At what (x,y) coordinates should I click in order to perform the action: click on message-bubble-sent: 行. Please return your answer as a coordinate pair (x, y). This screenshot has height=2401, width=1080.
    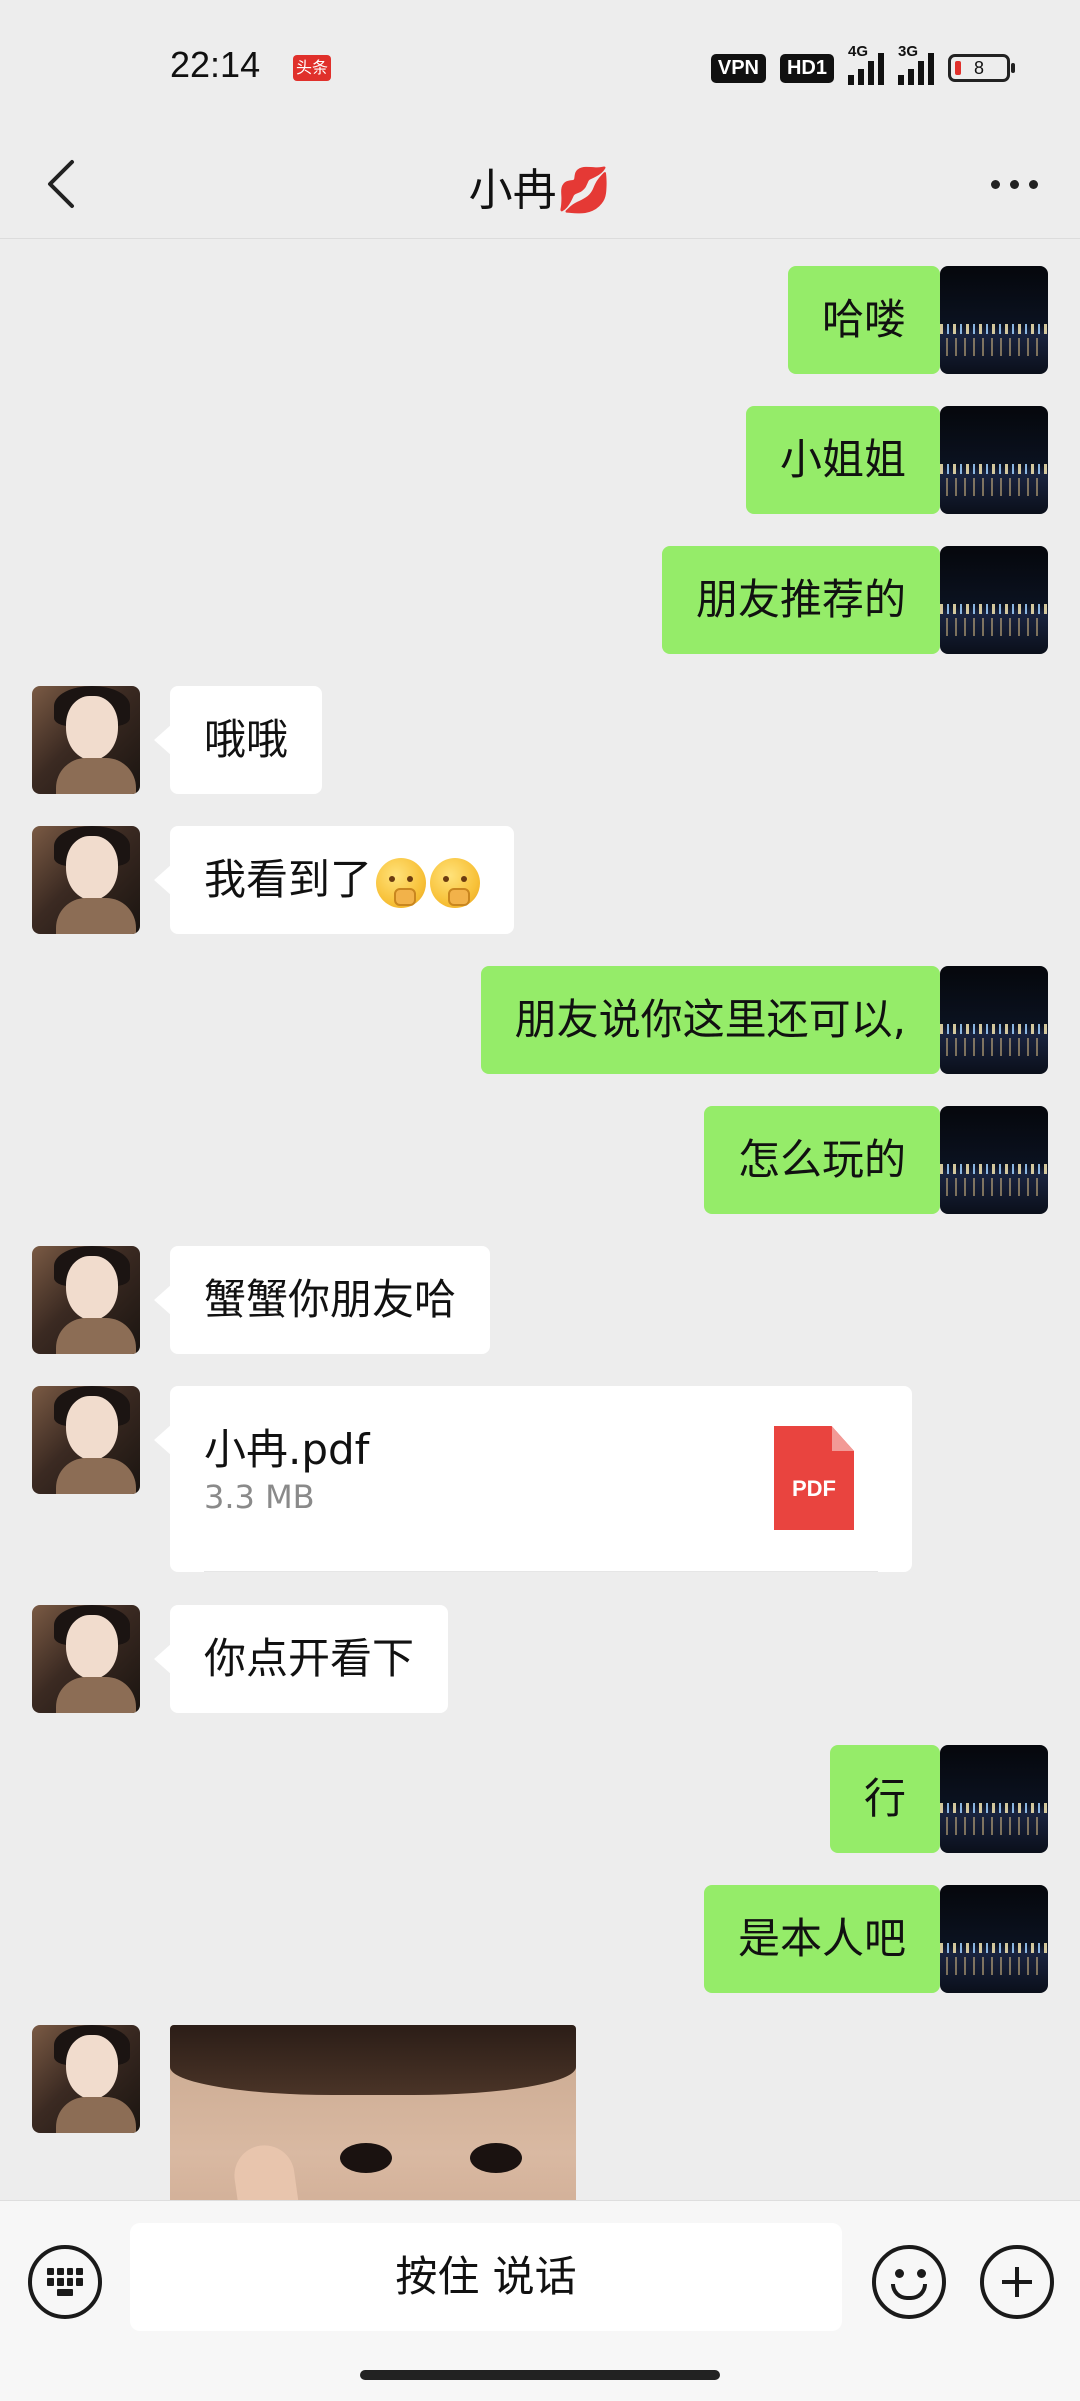
    Looking at the image, I should click on (893, 1799).